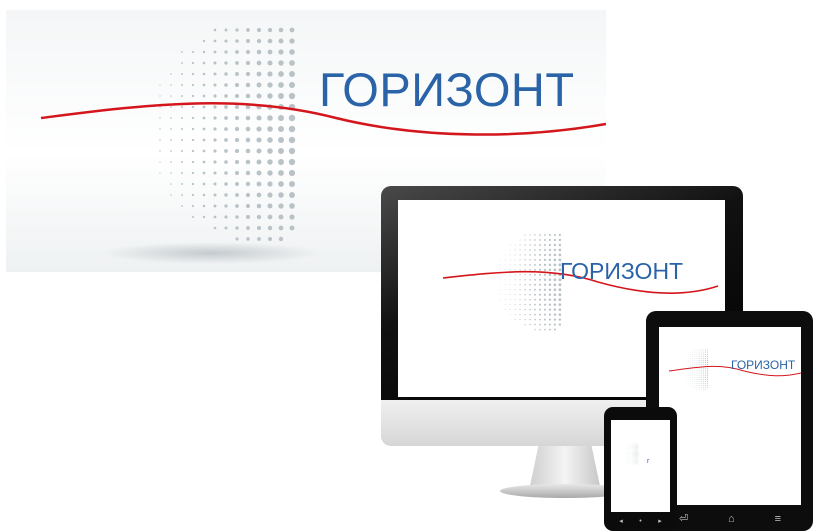  I want to click on tablet-nav-bar: ⏎ ⌂ ≡, so click(730, 519).